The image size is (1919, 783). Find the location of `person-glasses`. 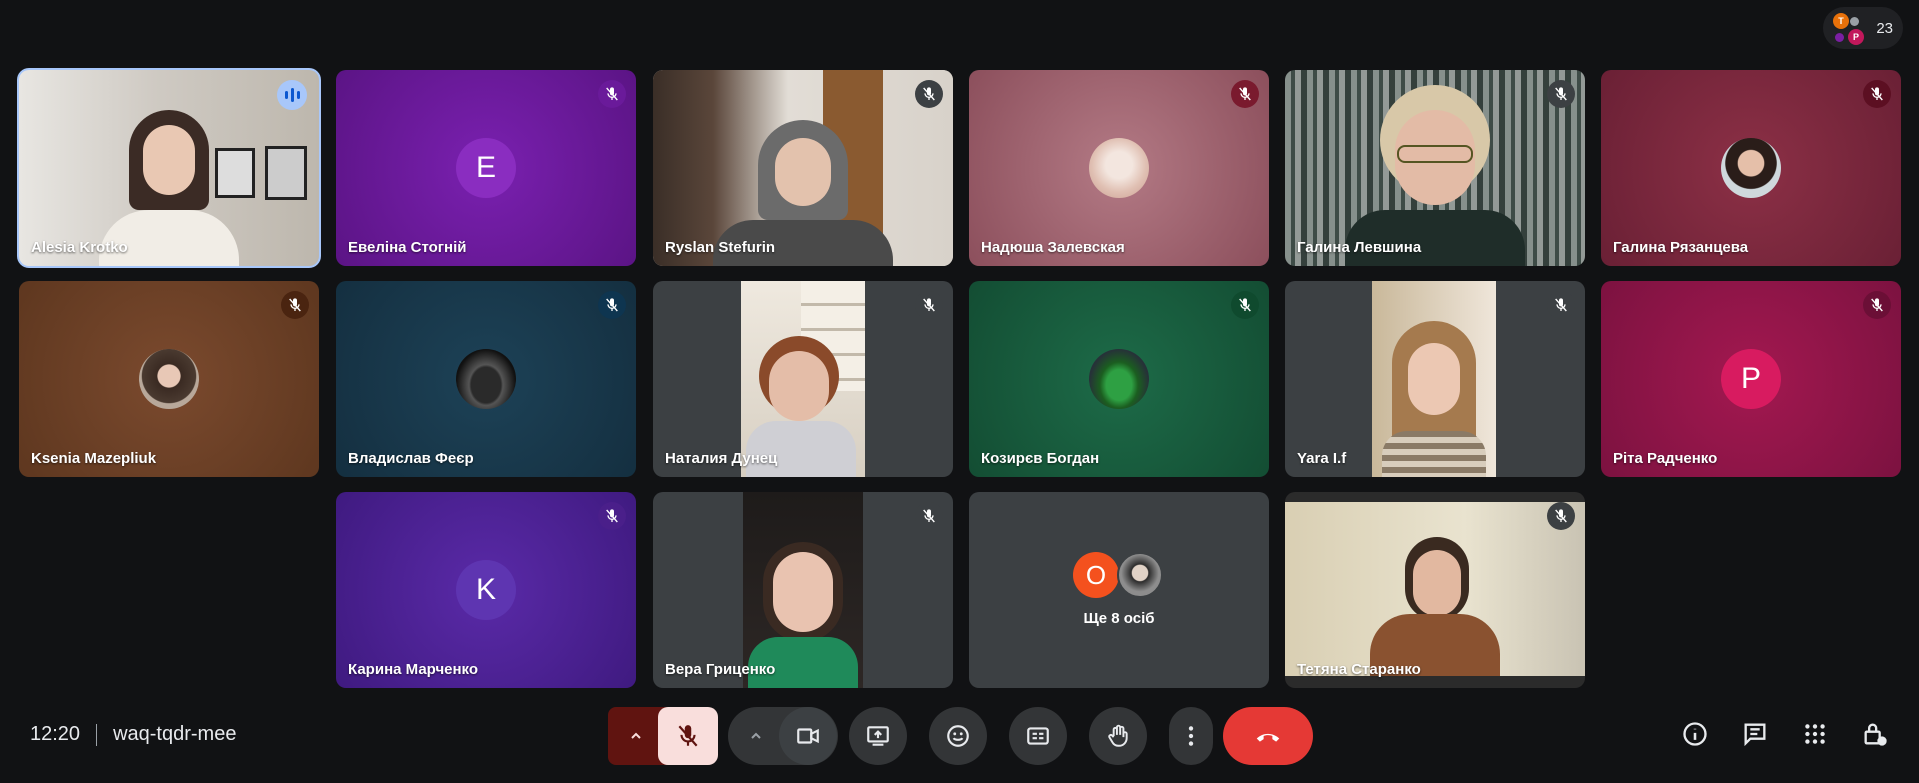

person-glasses is located at coordinates (1435, 154).